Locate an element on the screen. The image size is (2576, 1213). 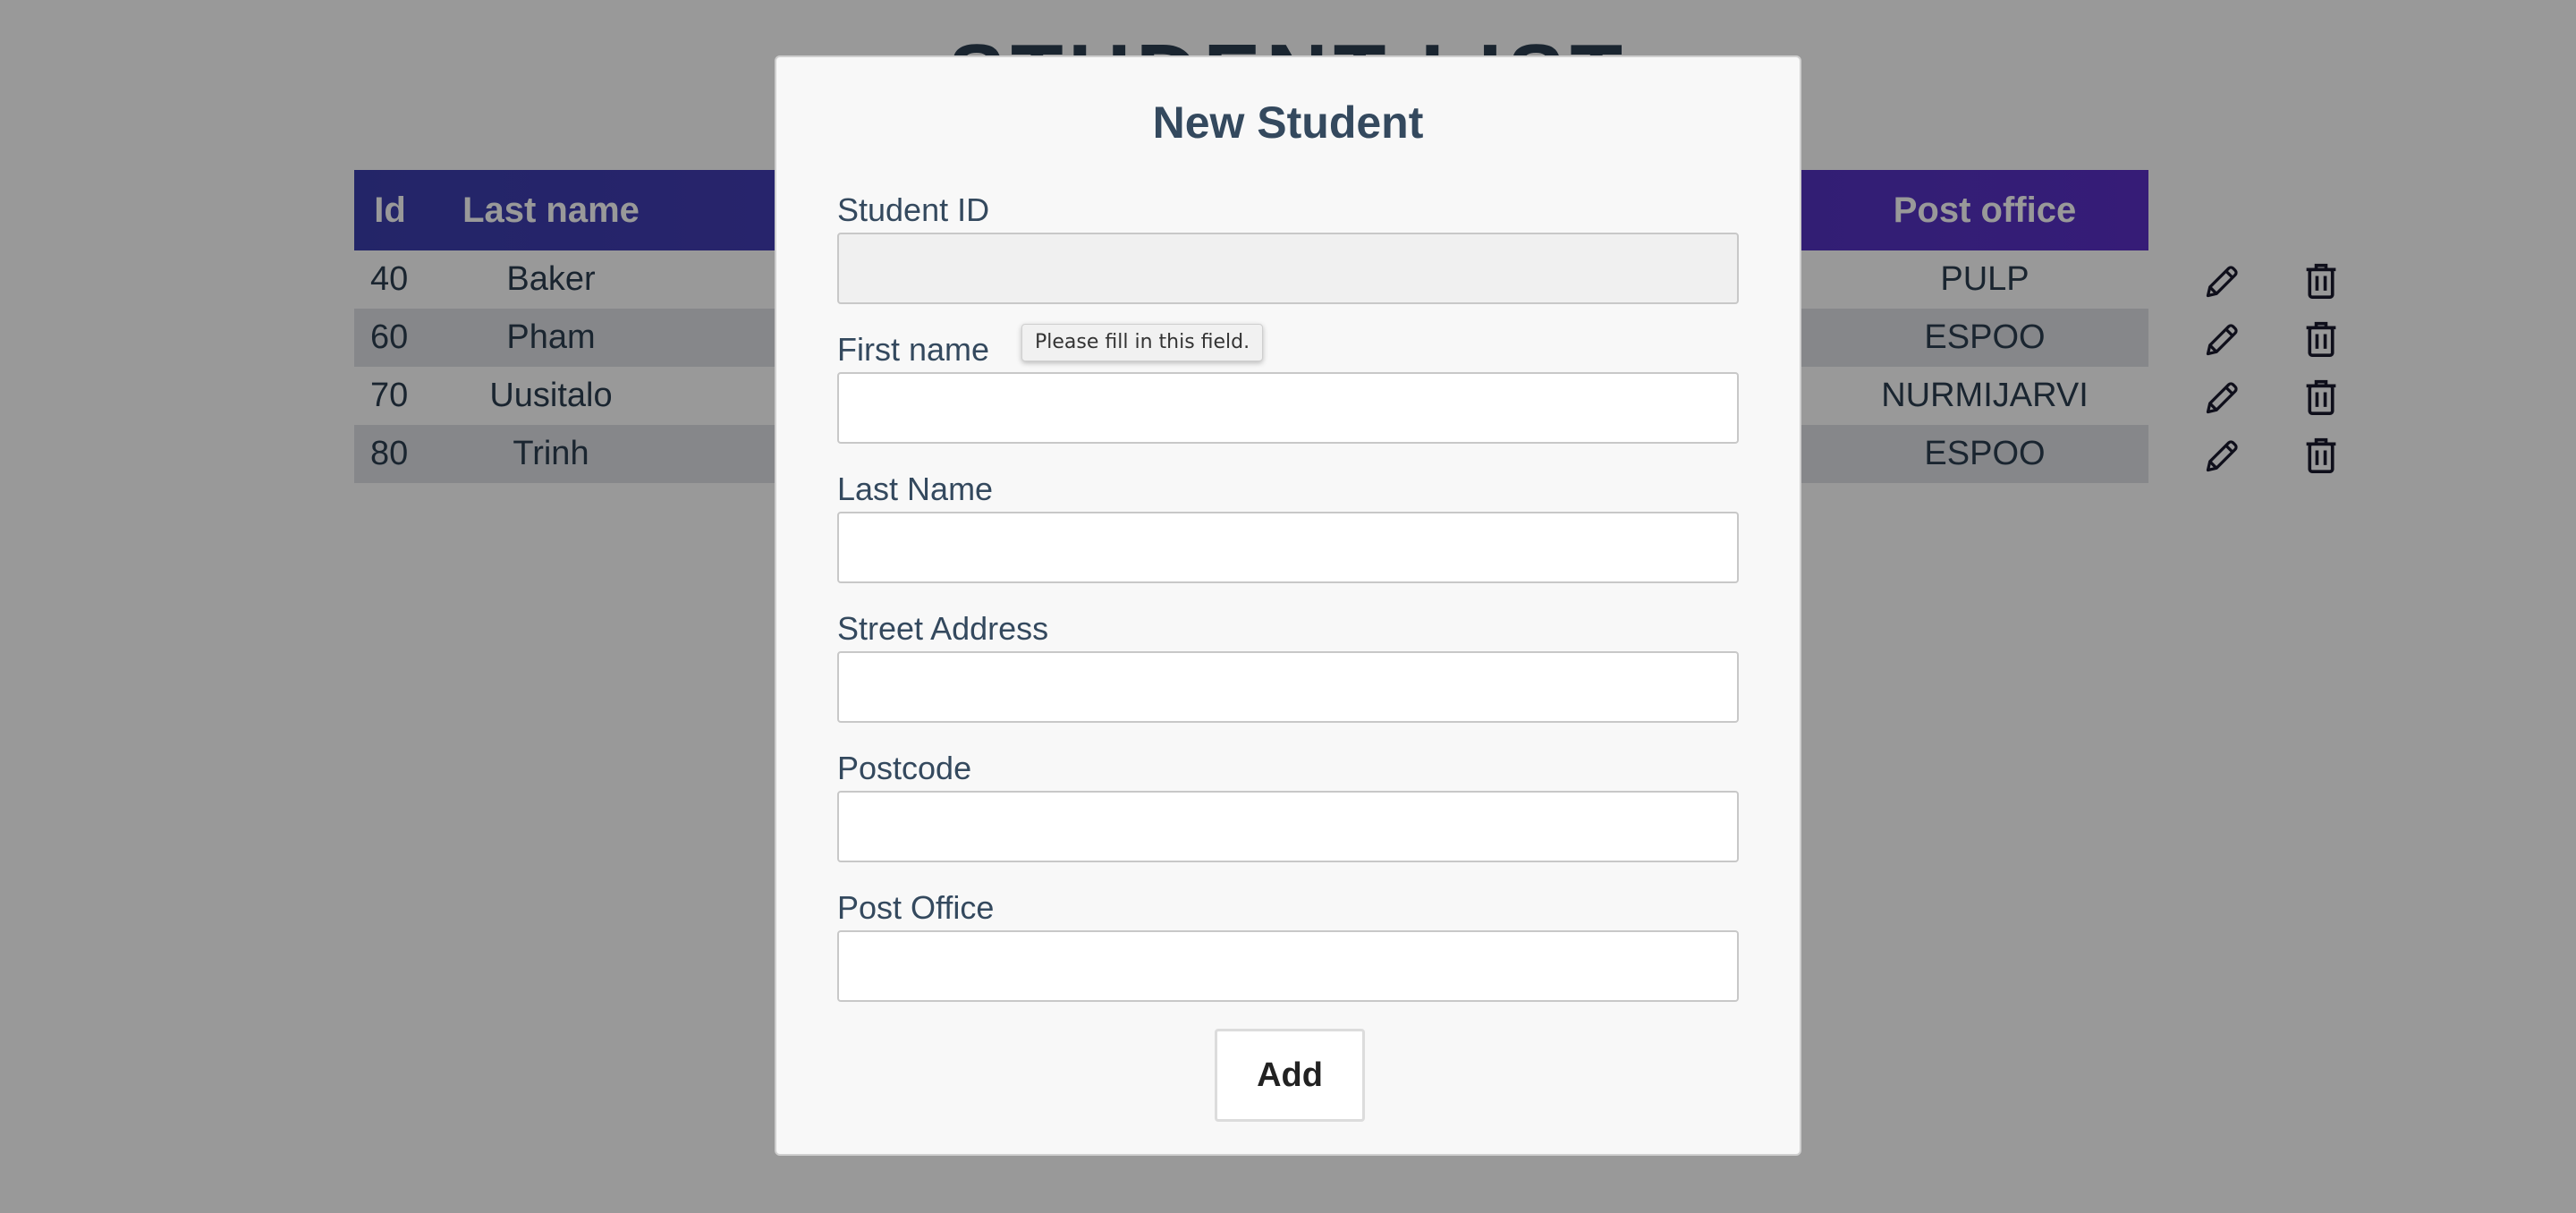
student-id-label: Student ID is located at coordinates (913, 209).